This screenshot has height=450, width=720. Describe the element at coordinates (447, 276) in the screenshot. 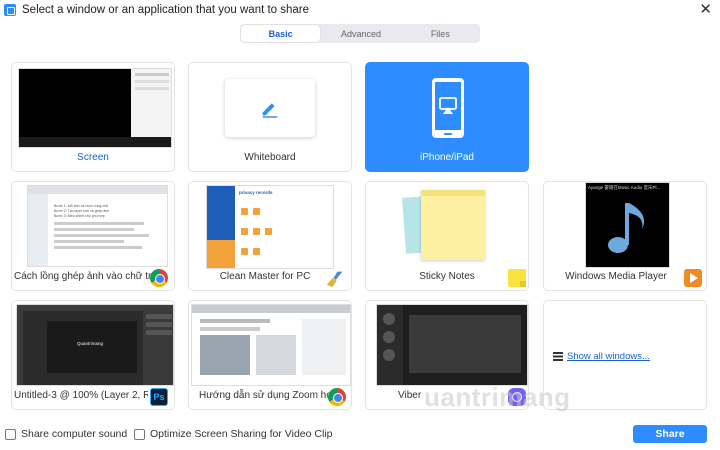

I see `tile-label-sticky-notes: Sticky Notes` at that location.